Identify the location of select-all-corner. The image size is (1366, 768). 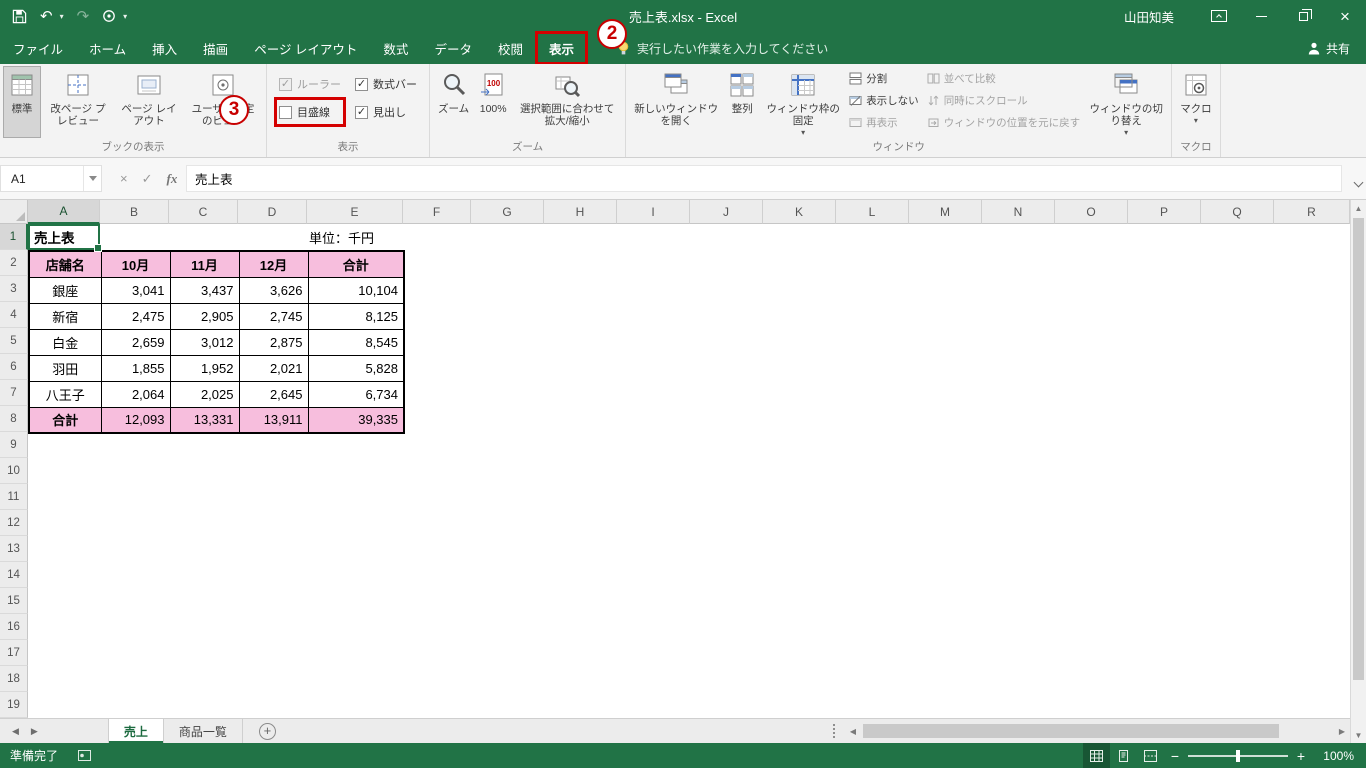
(14, 212).